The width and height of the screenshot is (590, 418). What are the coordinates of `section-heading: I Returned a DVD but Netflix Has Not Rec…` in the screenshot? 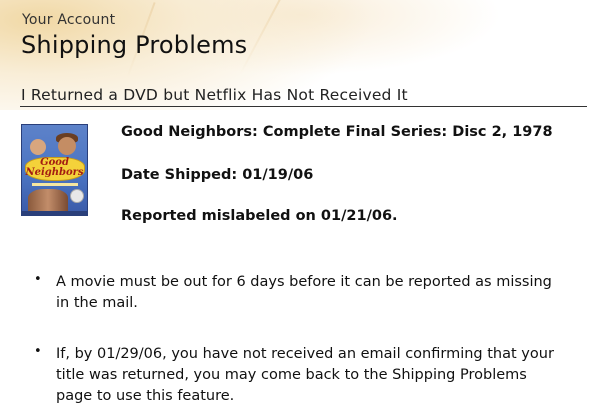 It's located at (214, 95).